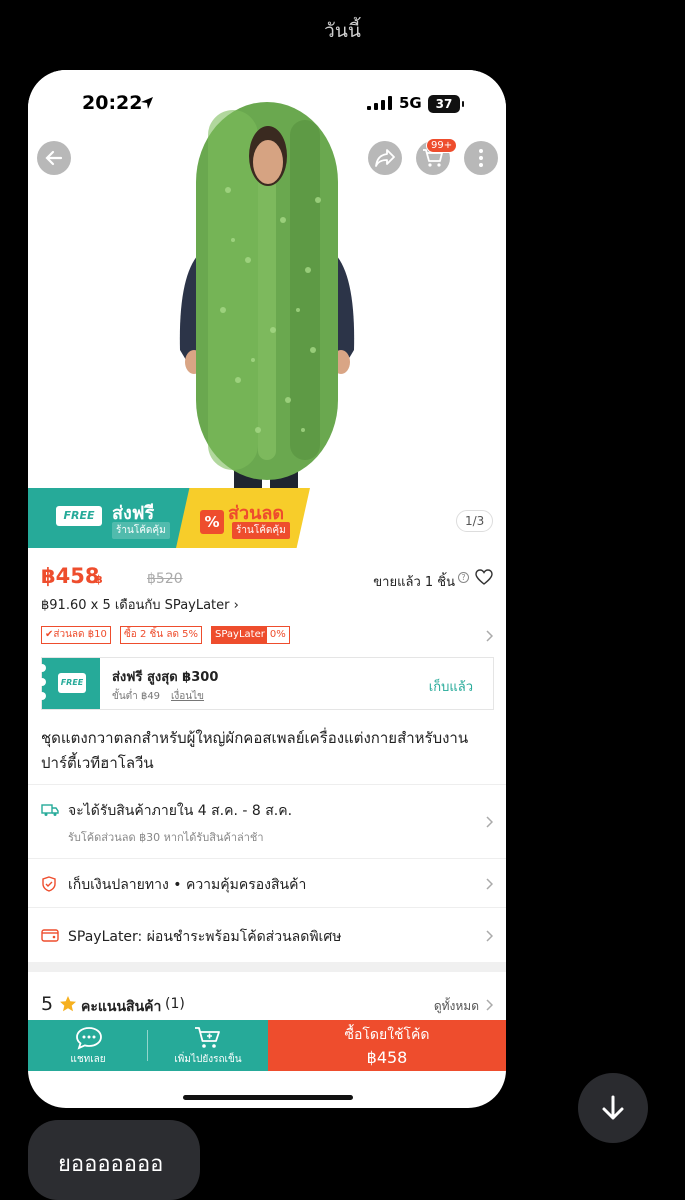  What do you see at coordinates (267, 105) in the screenshot?
I see `status-bar: 20:22 5G 37` at bounding box center [267, 105].